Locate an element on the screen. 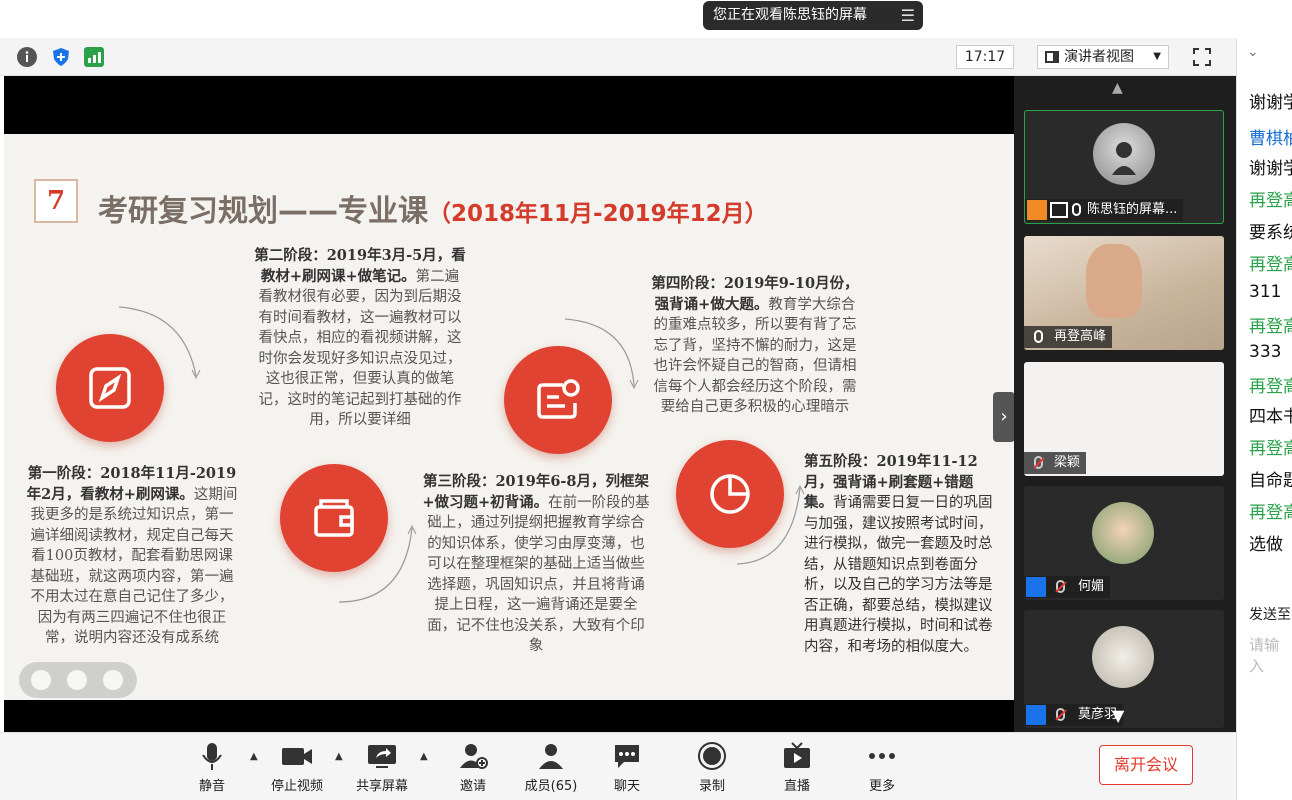 The width and height of the screenshot is (1292, 800). leave-meeting-button: 离开会议 is located at coordinates (1146, 765).